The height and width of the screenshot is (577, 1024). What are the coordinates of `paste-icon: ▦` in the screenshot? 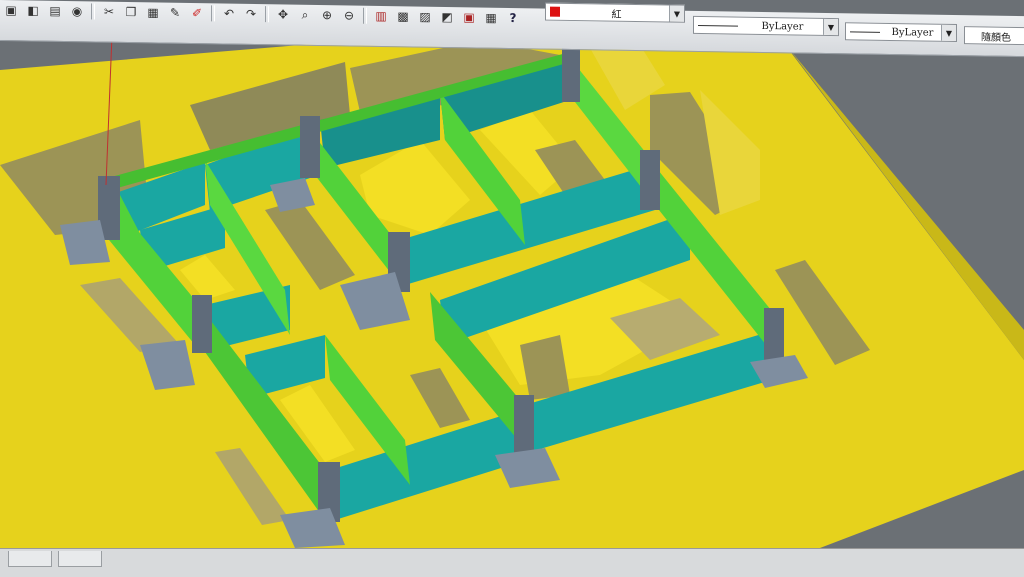 It's located at (153, 12).